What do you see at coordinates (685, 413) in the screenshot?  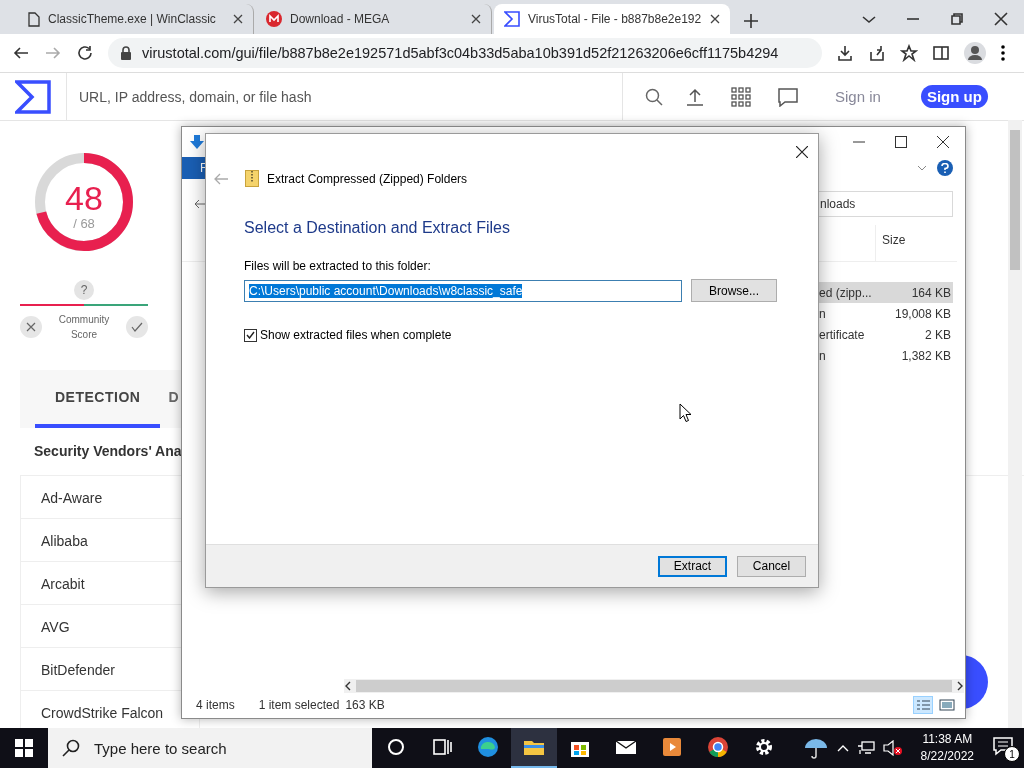 I see `mouse-pointer-icon` at bounding box center [685, 413].